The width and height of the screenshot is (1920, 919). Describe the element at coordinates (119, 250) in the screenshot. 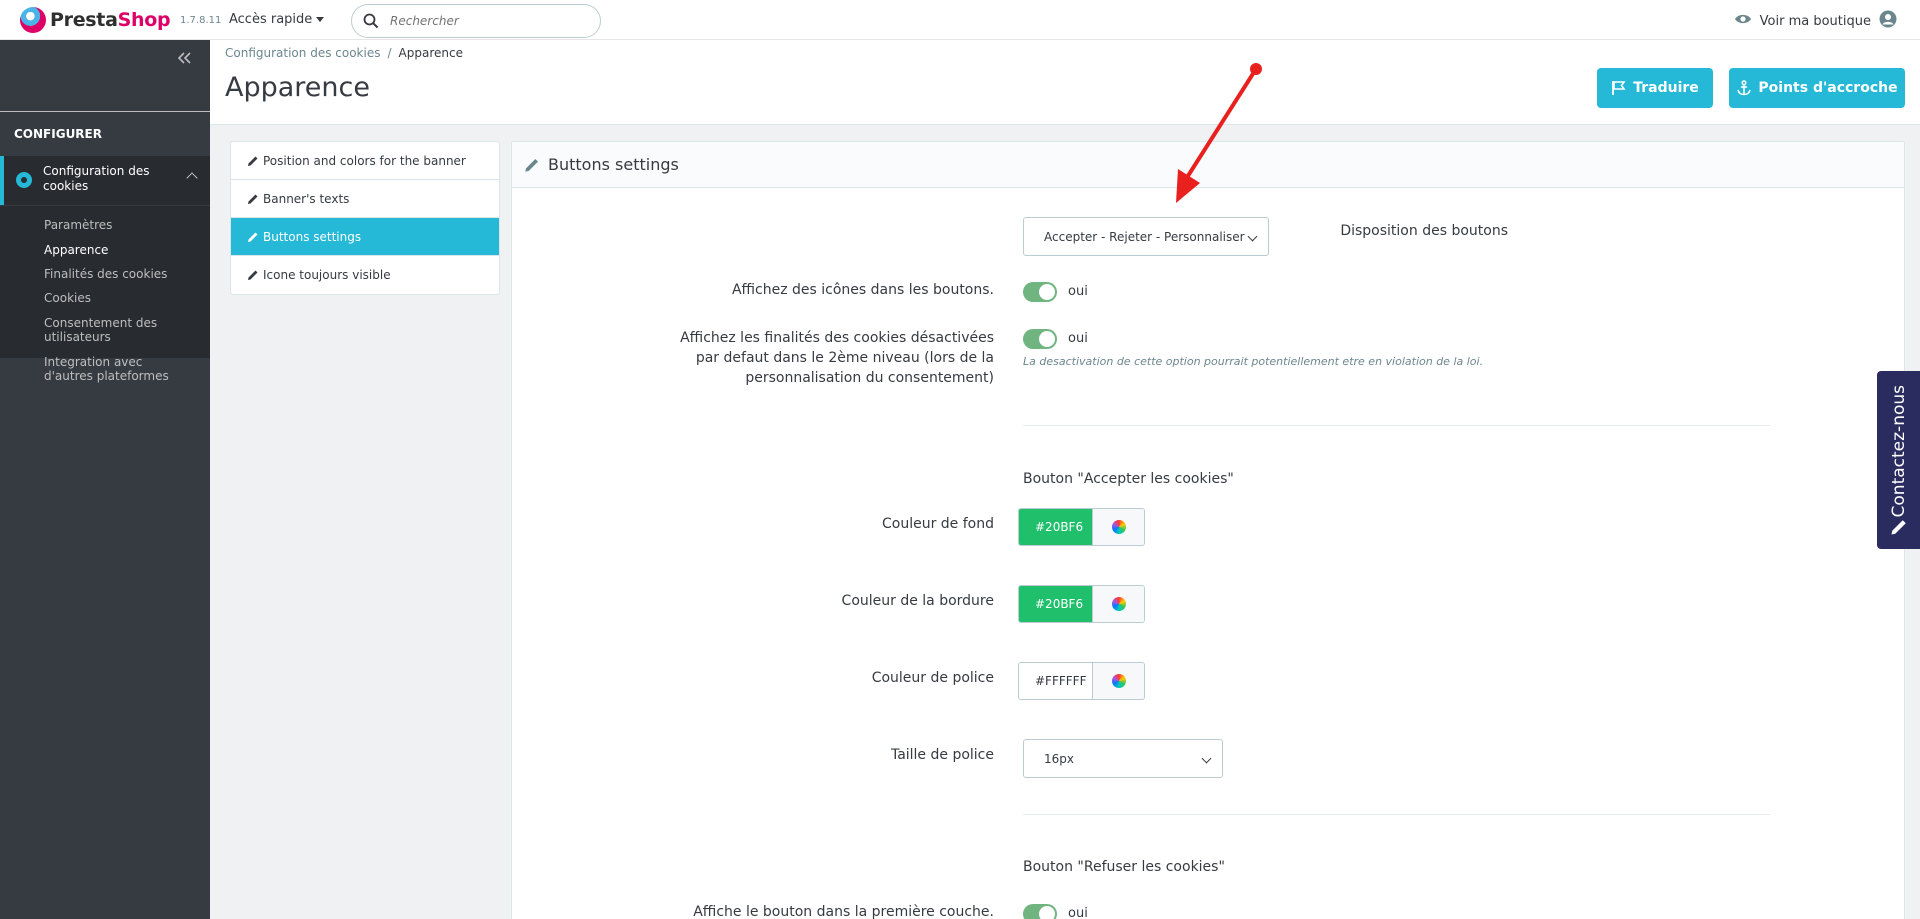

I see `sidebar-subitem-apparence: Apparence` at that location.